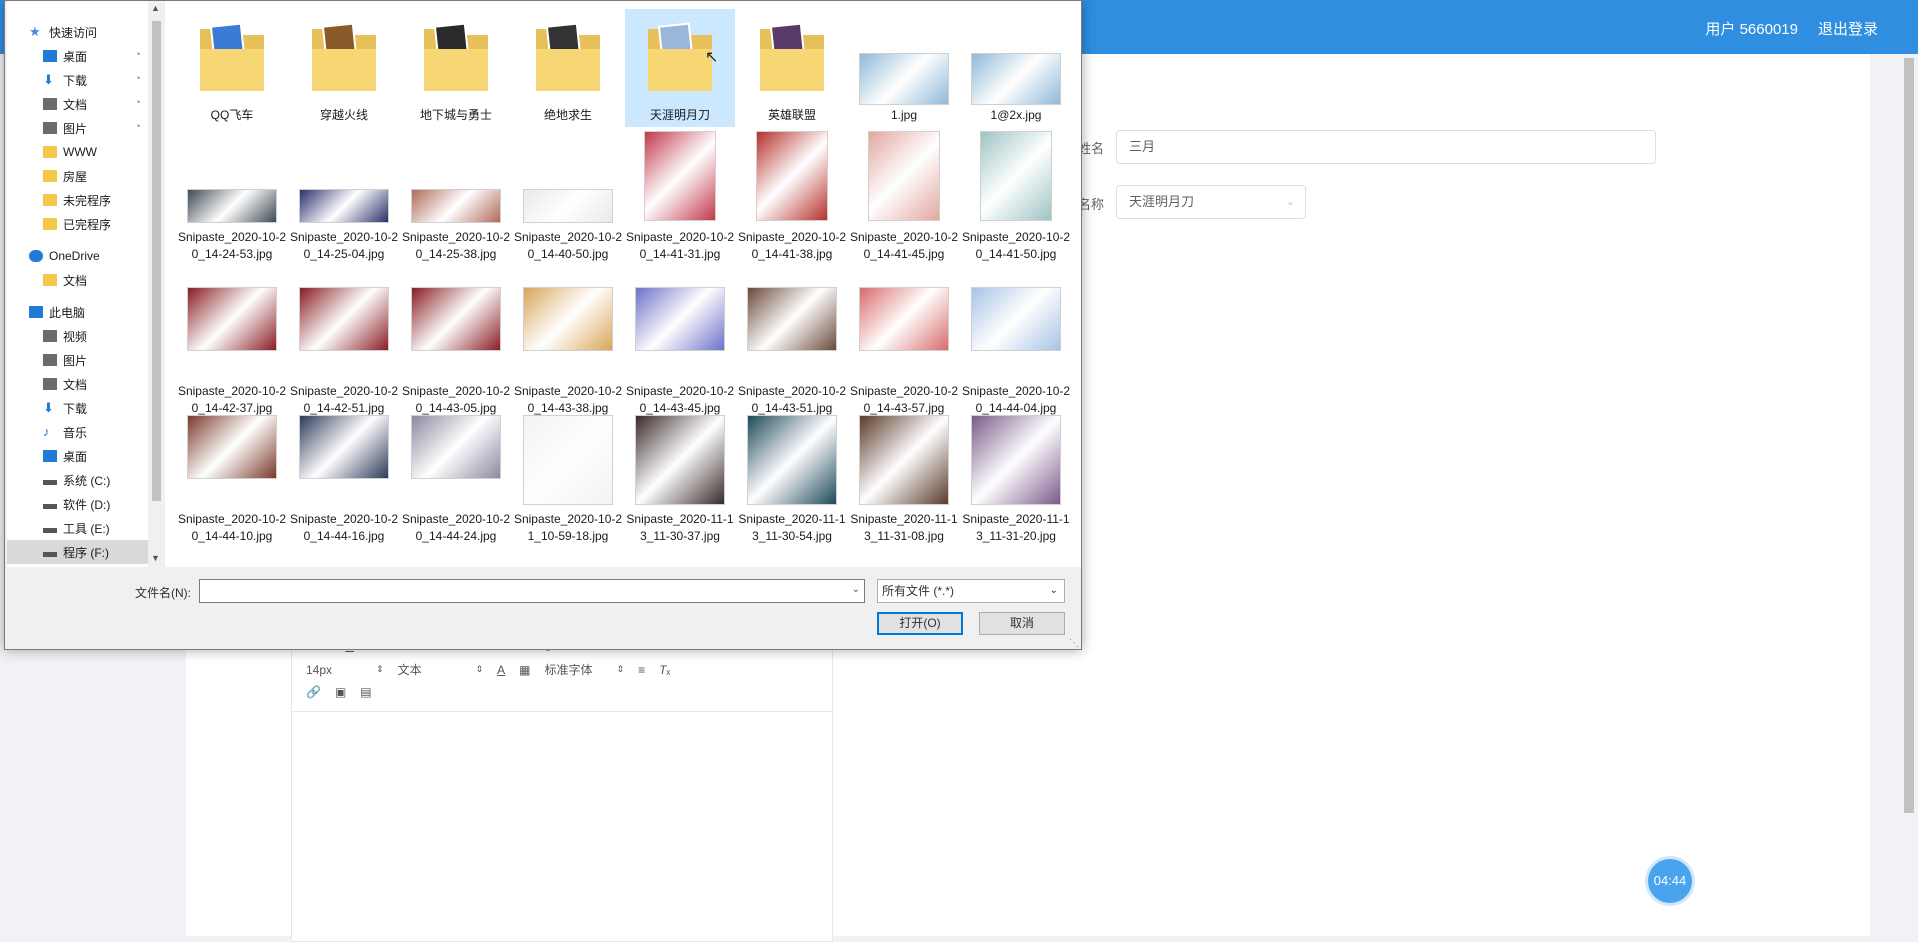  What do you see at coordinates (67, 312) in the screenshot?
I see `nav-item-label: 此电脑` at bounding box center [67, 312].